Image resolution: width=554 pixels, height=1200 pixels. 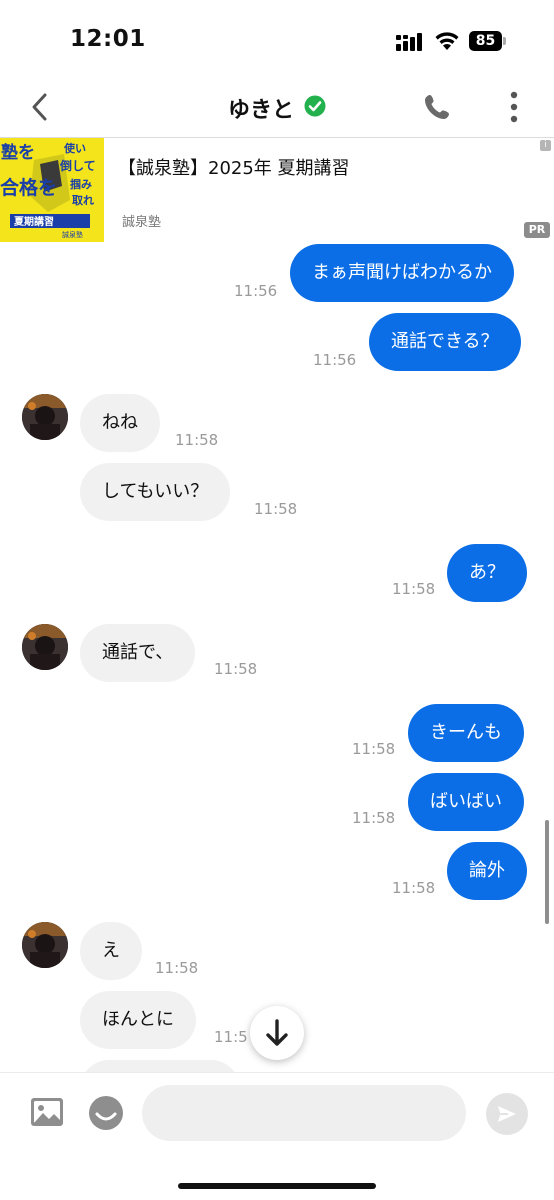 I want to click on outgoing-message: きーんも, so click(x=466, y=733).